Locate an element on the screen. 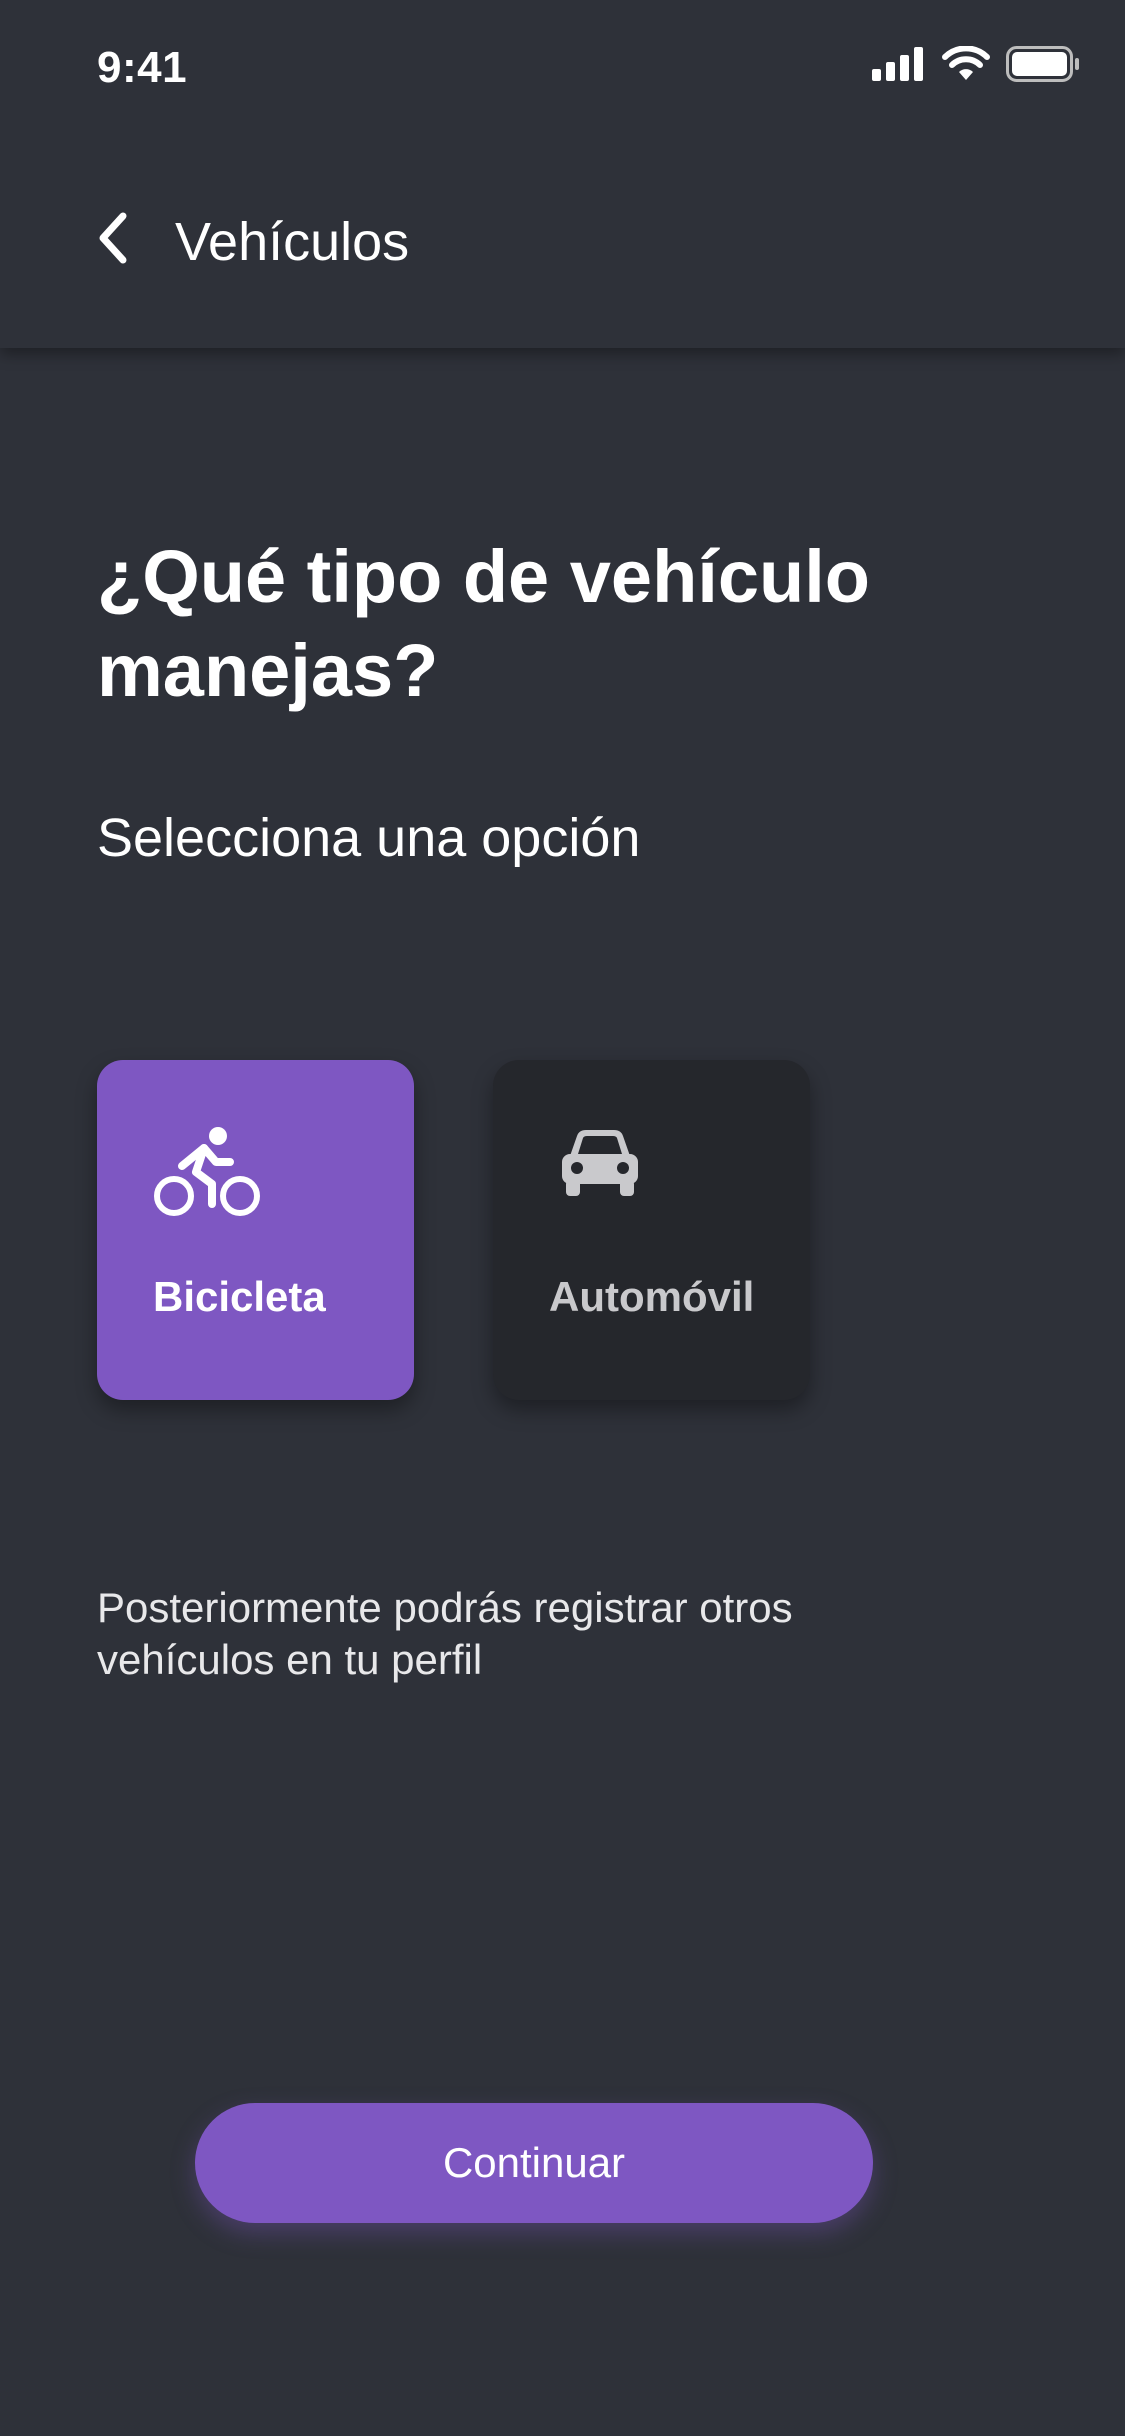  car-icon is located at coordinates (603, 1172).